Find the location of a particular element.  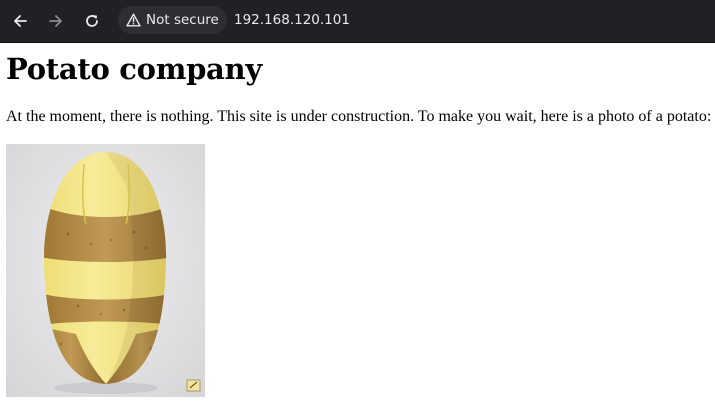

forward-button is located at coordinates (56, 21).